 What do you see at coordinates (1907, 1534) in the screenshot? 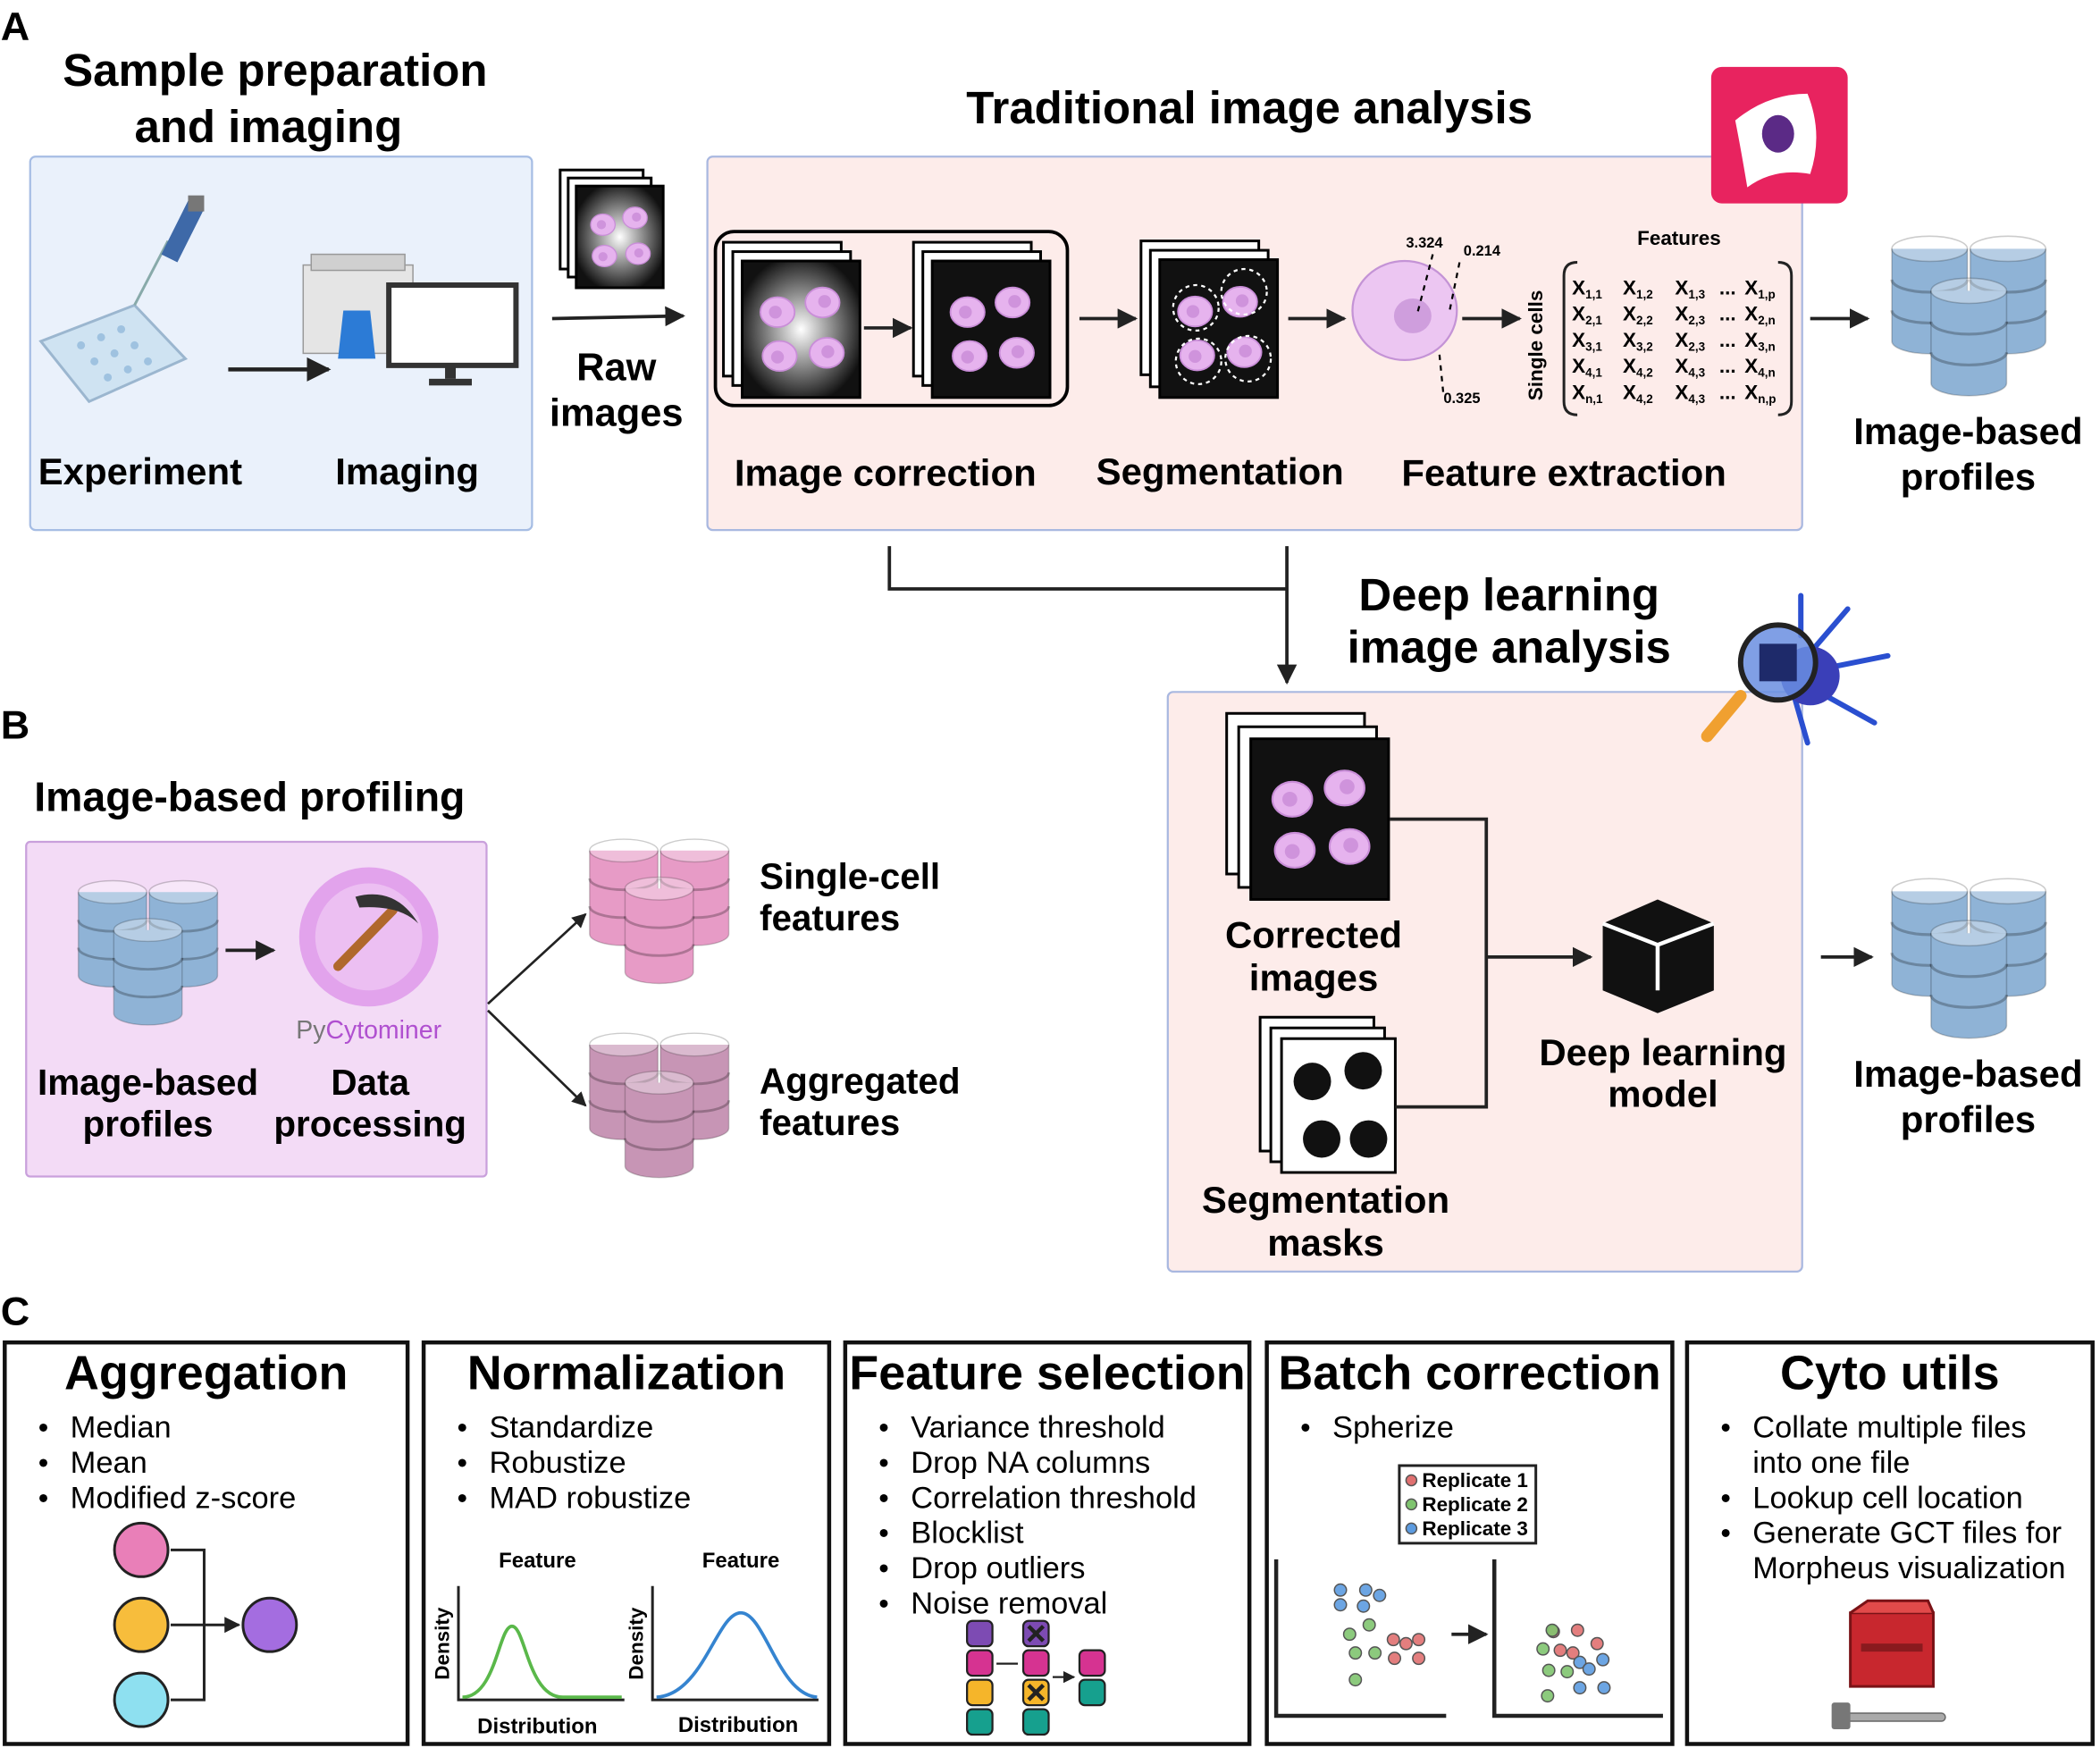
I see `method-item: Generate GCT files for` at bounding box center [1907, 1534].